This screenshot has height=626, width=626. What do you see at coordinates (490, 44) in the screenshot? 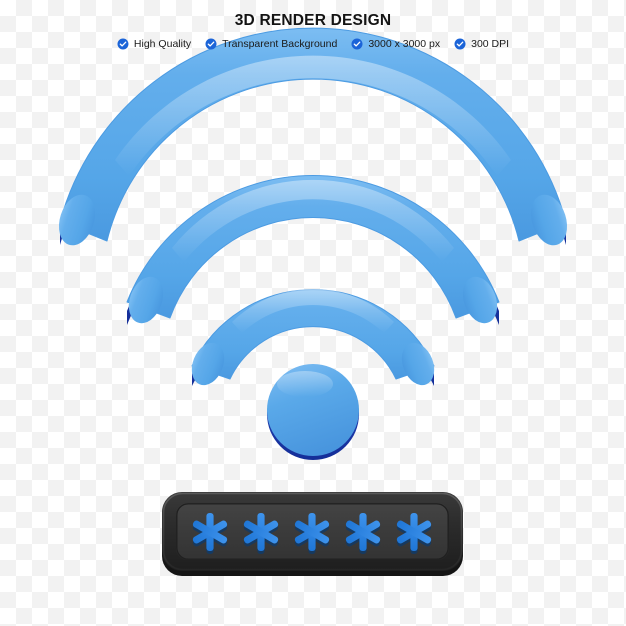
I see `badge-label: 300 DPI` at bounding box center [490, 44].